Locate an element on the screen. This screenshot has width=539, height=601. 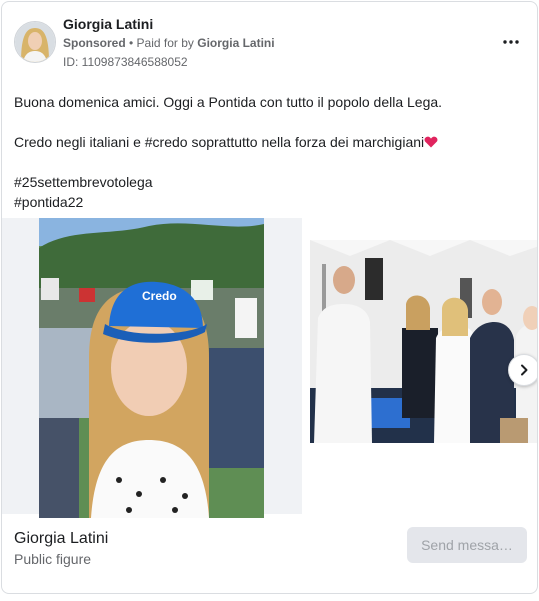
carousel-next-button is located at coordinates (522, 370).